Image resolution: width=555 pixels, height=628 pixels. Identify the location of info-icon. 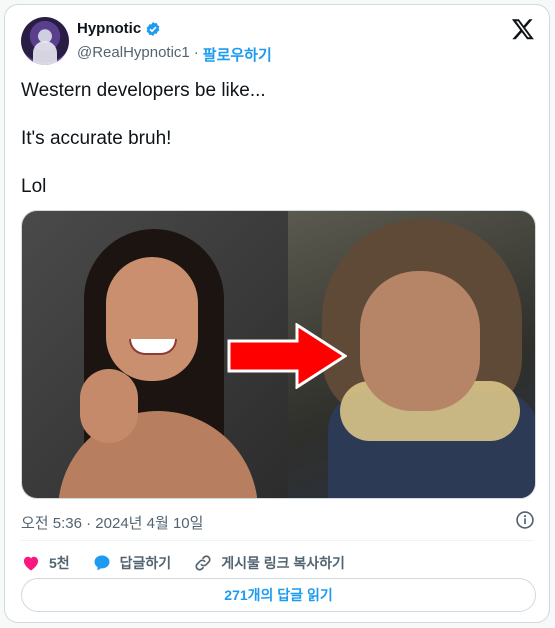
(525, 520).